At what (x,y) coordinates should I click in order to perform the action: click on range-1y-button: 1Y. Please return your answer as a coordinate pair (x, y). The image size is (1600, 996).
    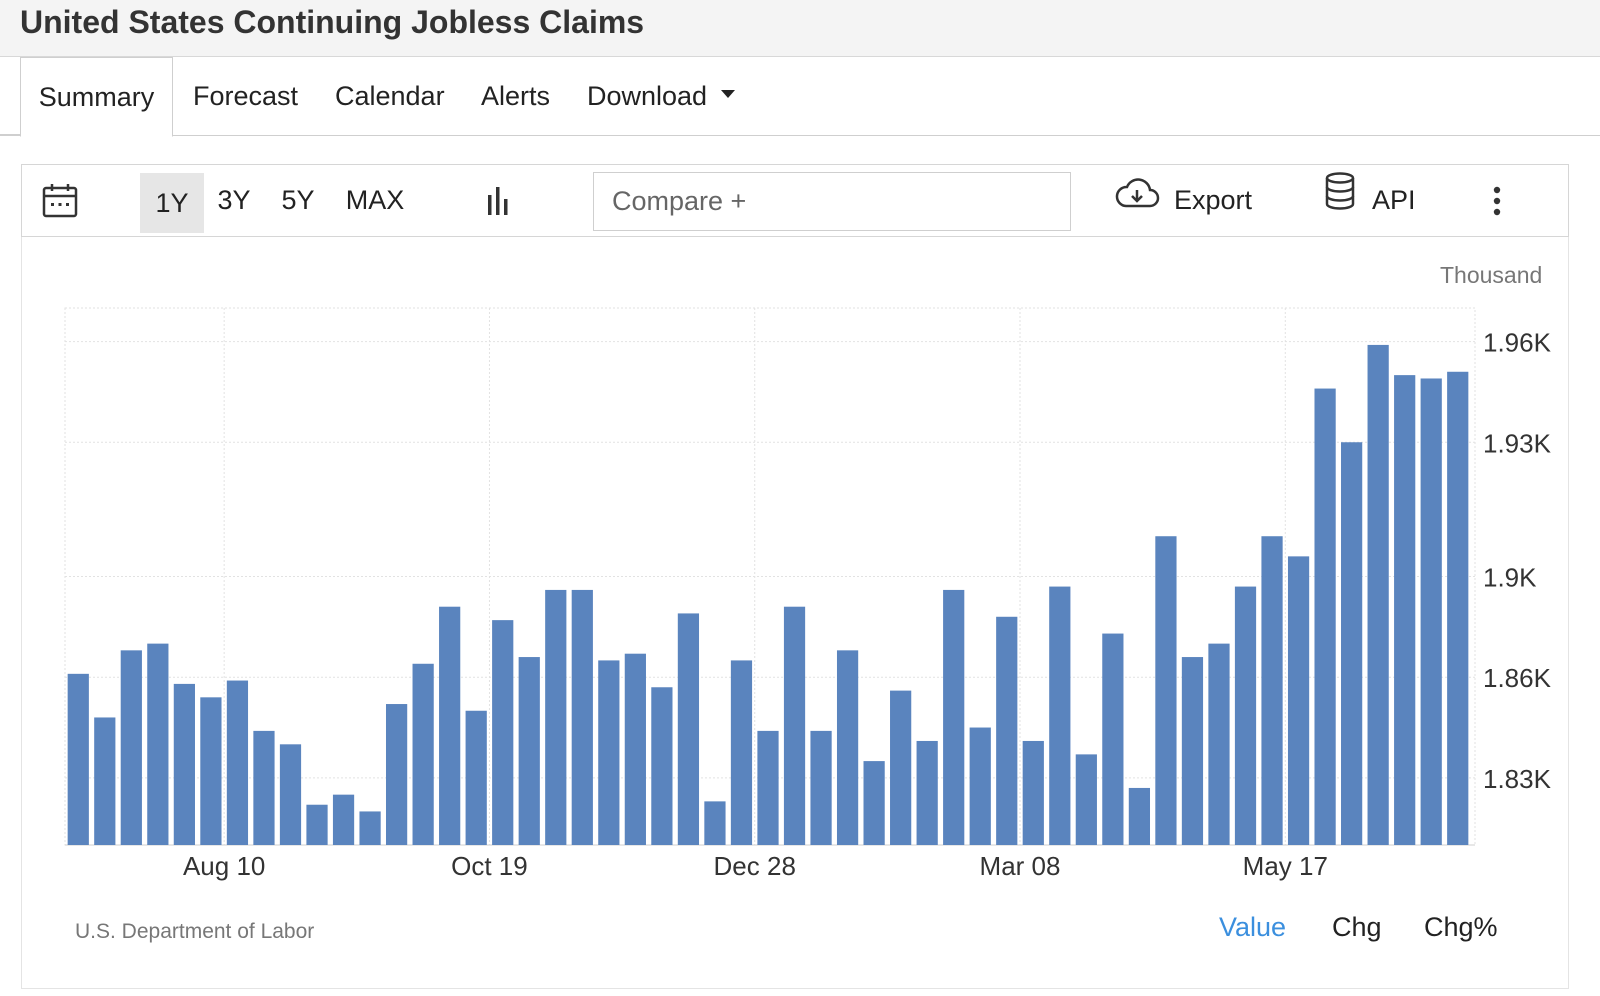
    Looking at the image, I should click on (172, 203).